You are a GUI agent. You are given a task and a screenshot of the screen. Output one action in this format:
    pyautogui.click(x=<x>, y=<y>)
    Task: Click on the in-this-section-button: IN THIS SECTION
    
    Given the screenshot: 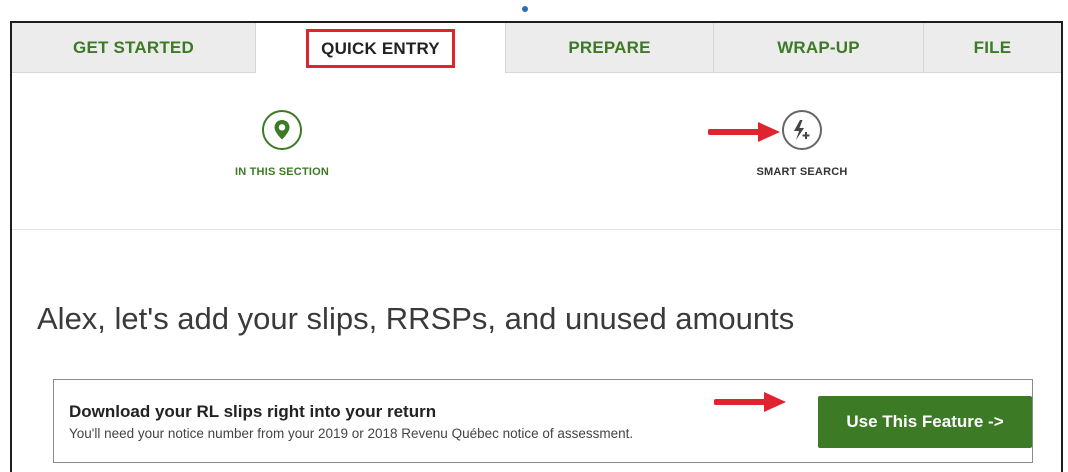 What is the action you would take?
    pyautogui.click(x=282, y=144)
    